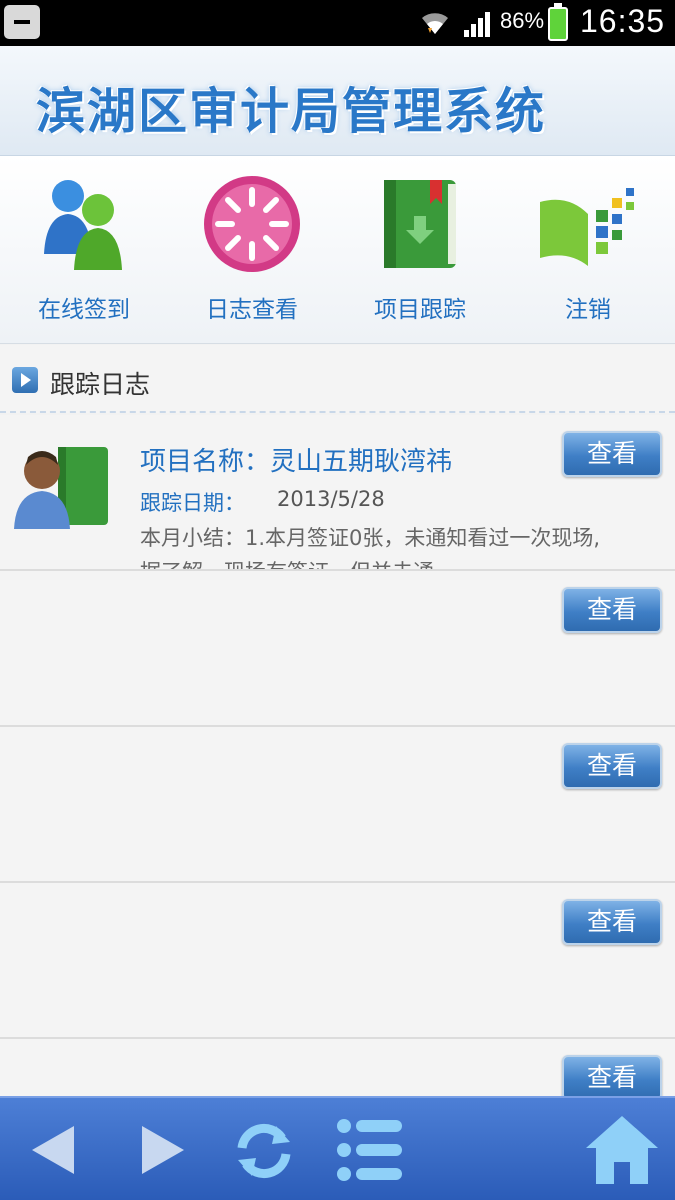  What do you see at coordinates (25, 380) in the screenshot?
I see `play-icon` at bounding box center [25, 380].